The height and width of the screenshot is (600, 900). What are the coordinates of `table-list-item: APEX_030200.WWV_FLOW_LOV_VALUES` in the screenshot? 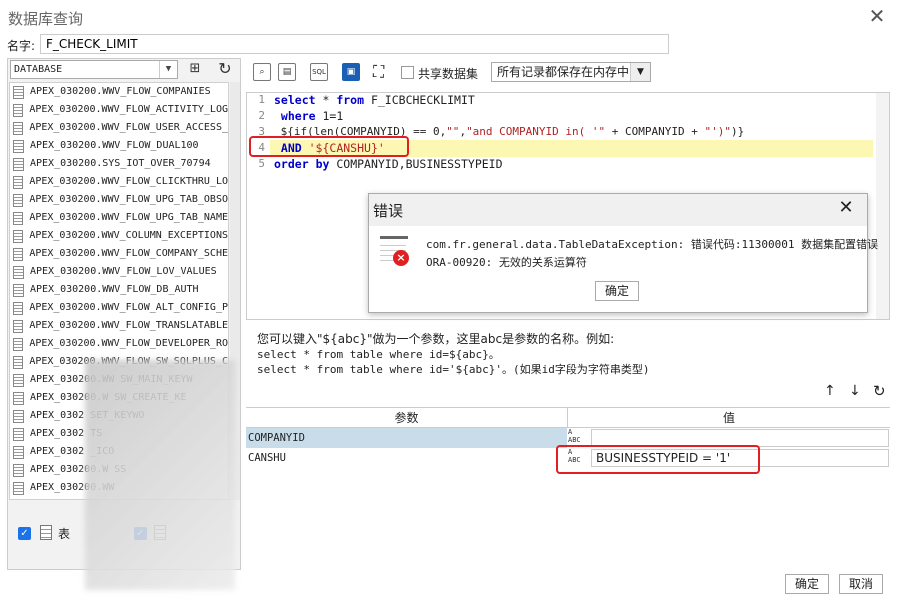 It's located at (119, 272).